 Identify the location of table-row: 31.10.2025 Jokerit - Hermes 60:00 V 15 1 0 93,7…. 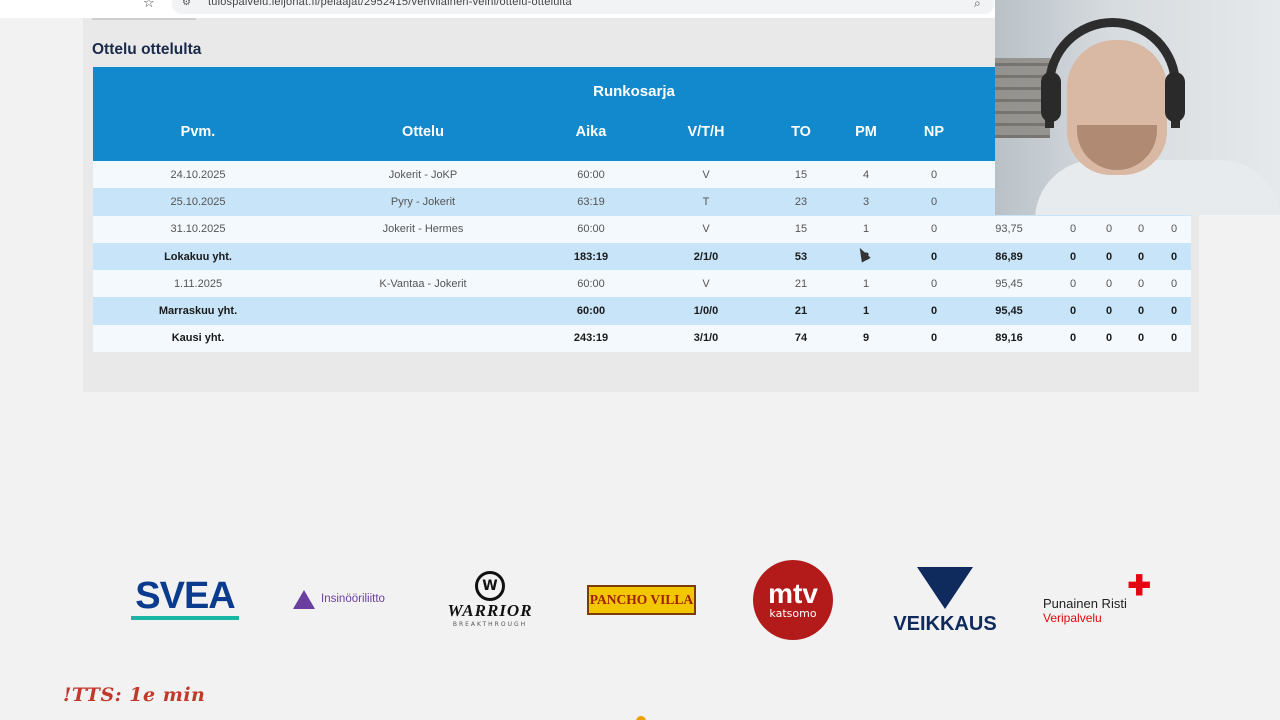
(642, 229).